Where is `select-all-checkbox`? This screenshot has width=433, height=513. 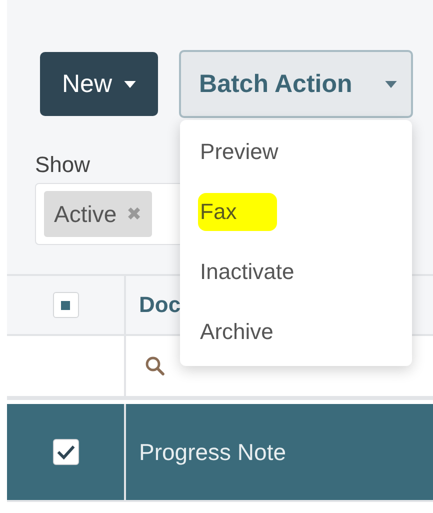
select-all-checkbox is located at coordinates (65, 305).